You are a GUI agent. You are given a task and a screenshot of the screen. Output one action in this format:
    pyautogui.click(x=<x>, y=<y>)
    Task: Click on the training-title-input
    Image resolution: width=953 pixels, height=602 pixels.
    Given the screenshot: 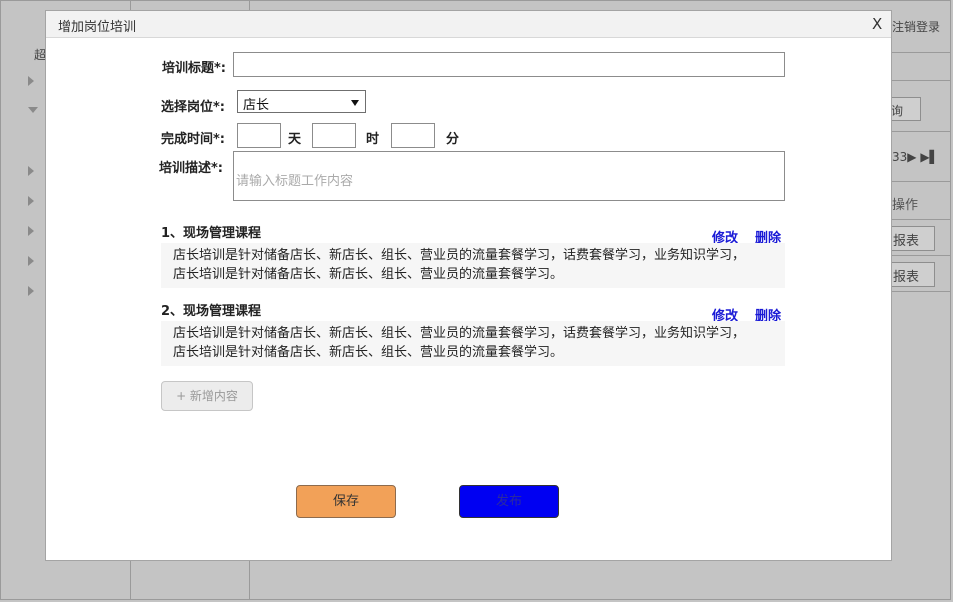 What is the action you would take?
    pyautogui.click(x=509, y=64)
    